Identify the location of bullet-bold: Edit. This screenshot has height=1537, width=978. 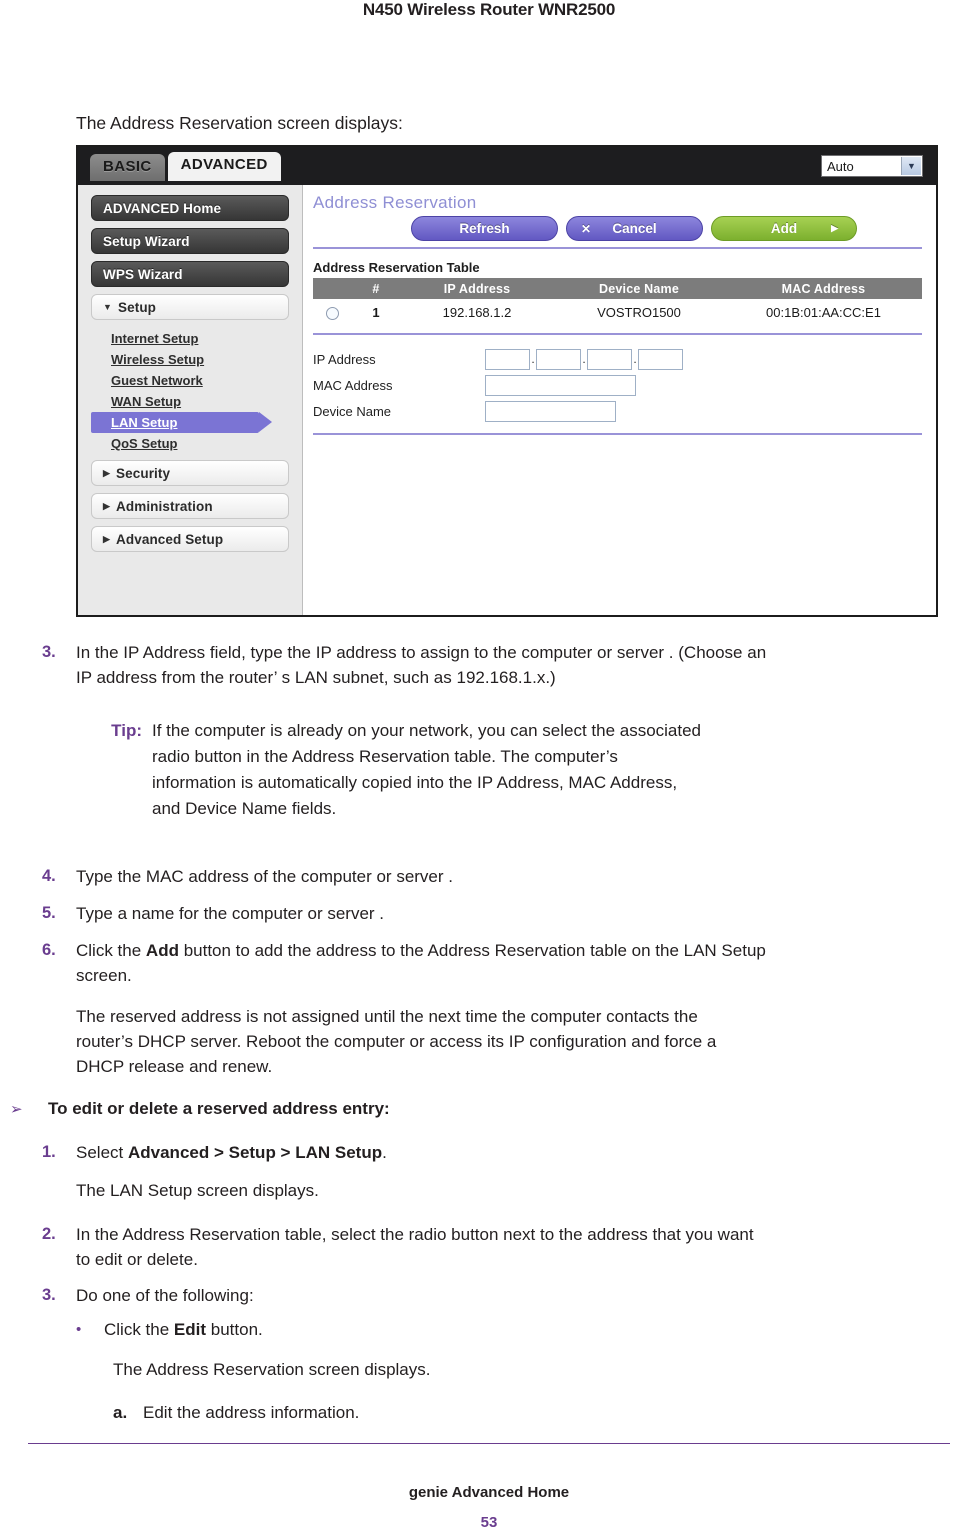
(190, 1329).